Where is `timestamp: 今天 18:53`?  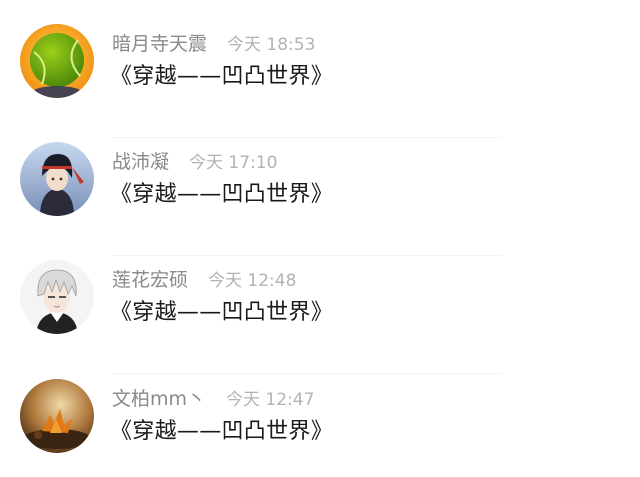
timestamp: 今天 18:53 is located at coordinates (271, 44).